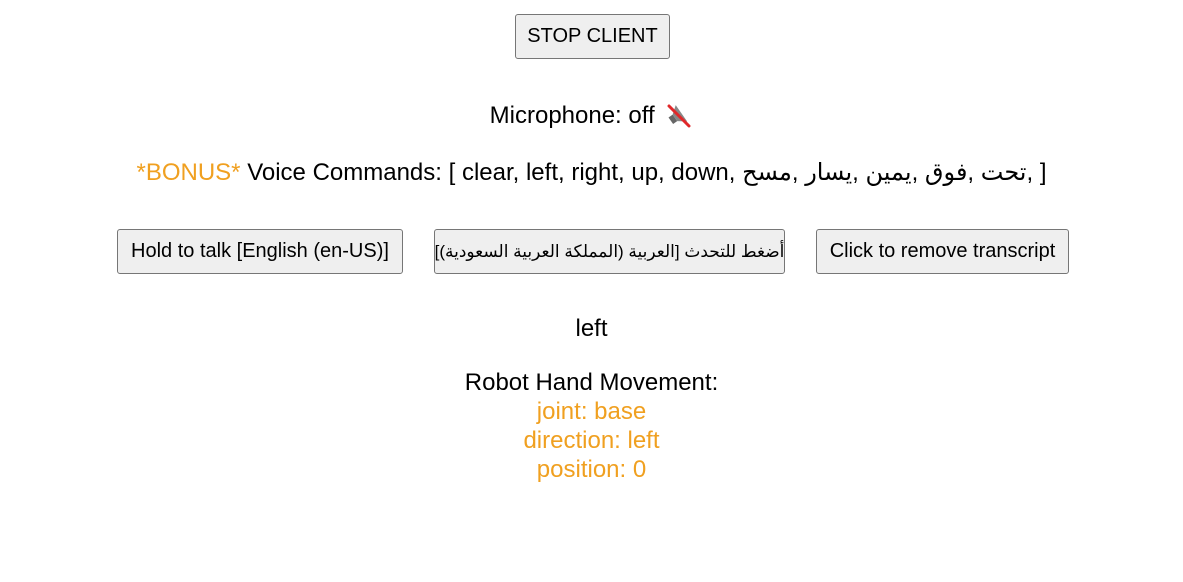 The width and height of the screenshot is (1183, 582). I want to click on robot-direction: direction: left, so click(591, 440).